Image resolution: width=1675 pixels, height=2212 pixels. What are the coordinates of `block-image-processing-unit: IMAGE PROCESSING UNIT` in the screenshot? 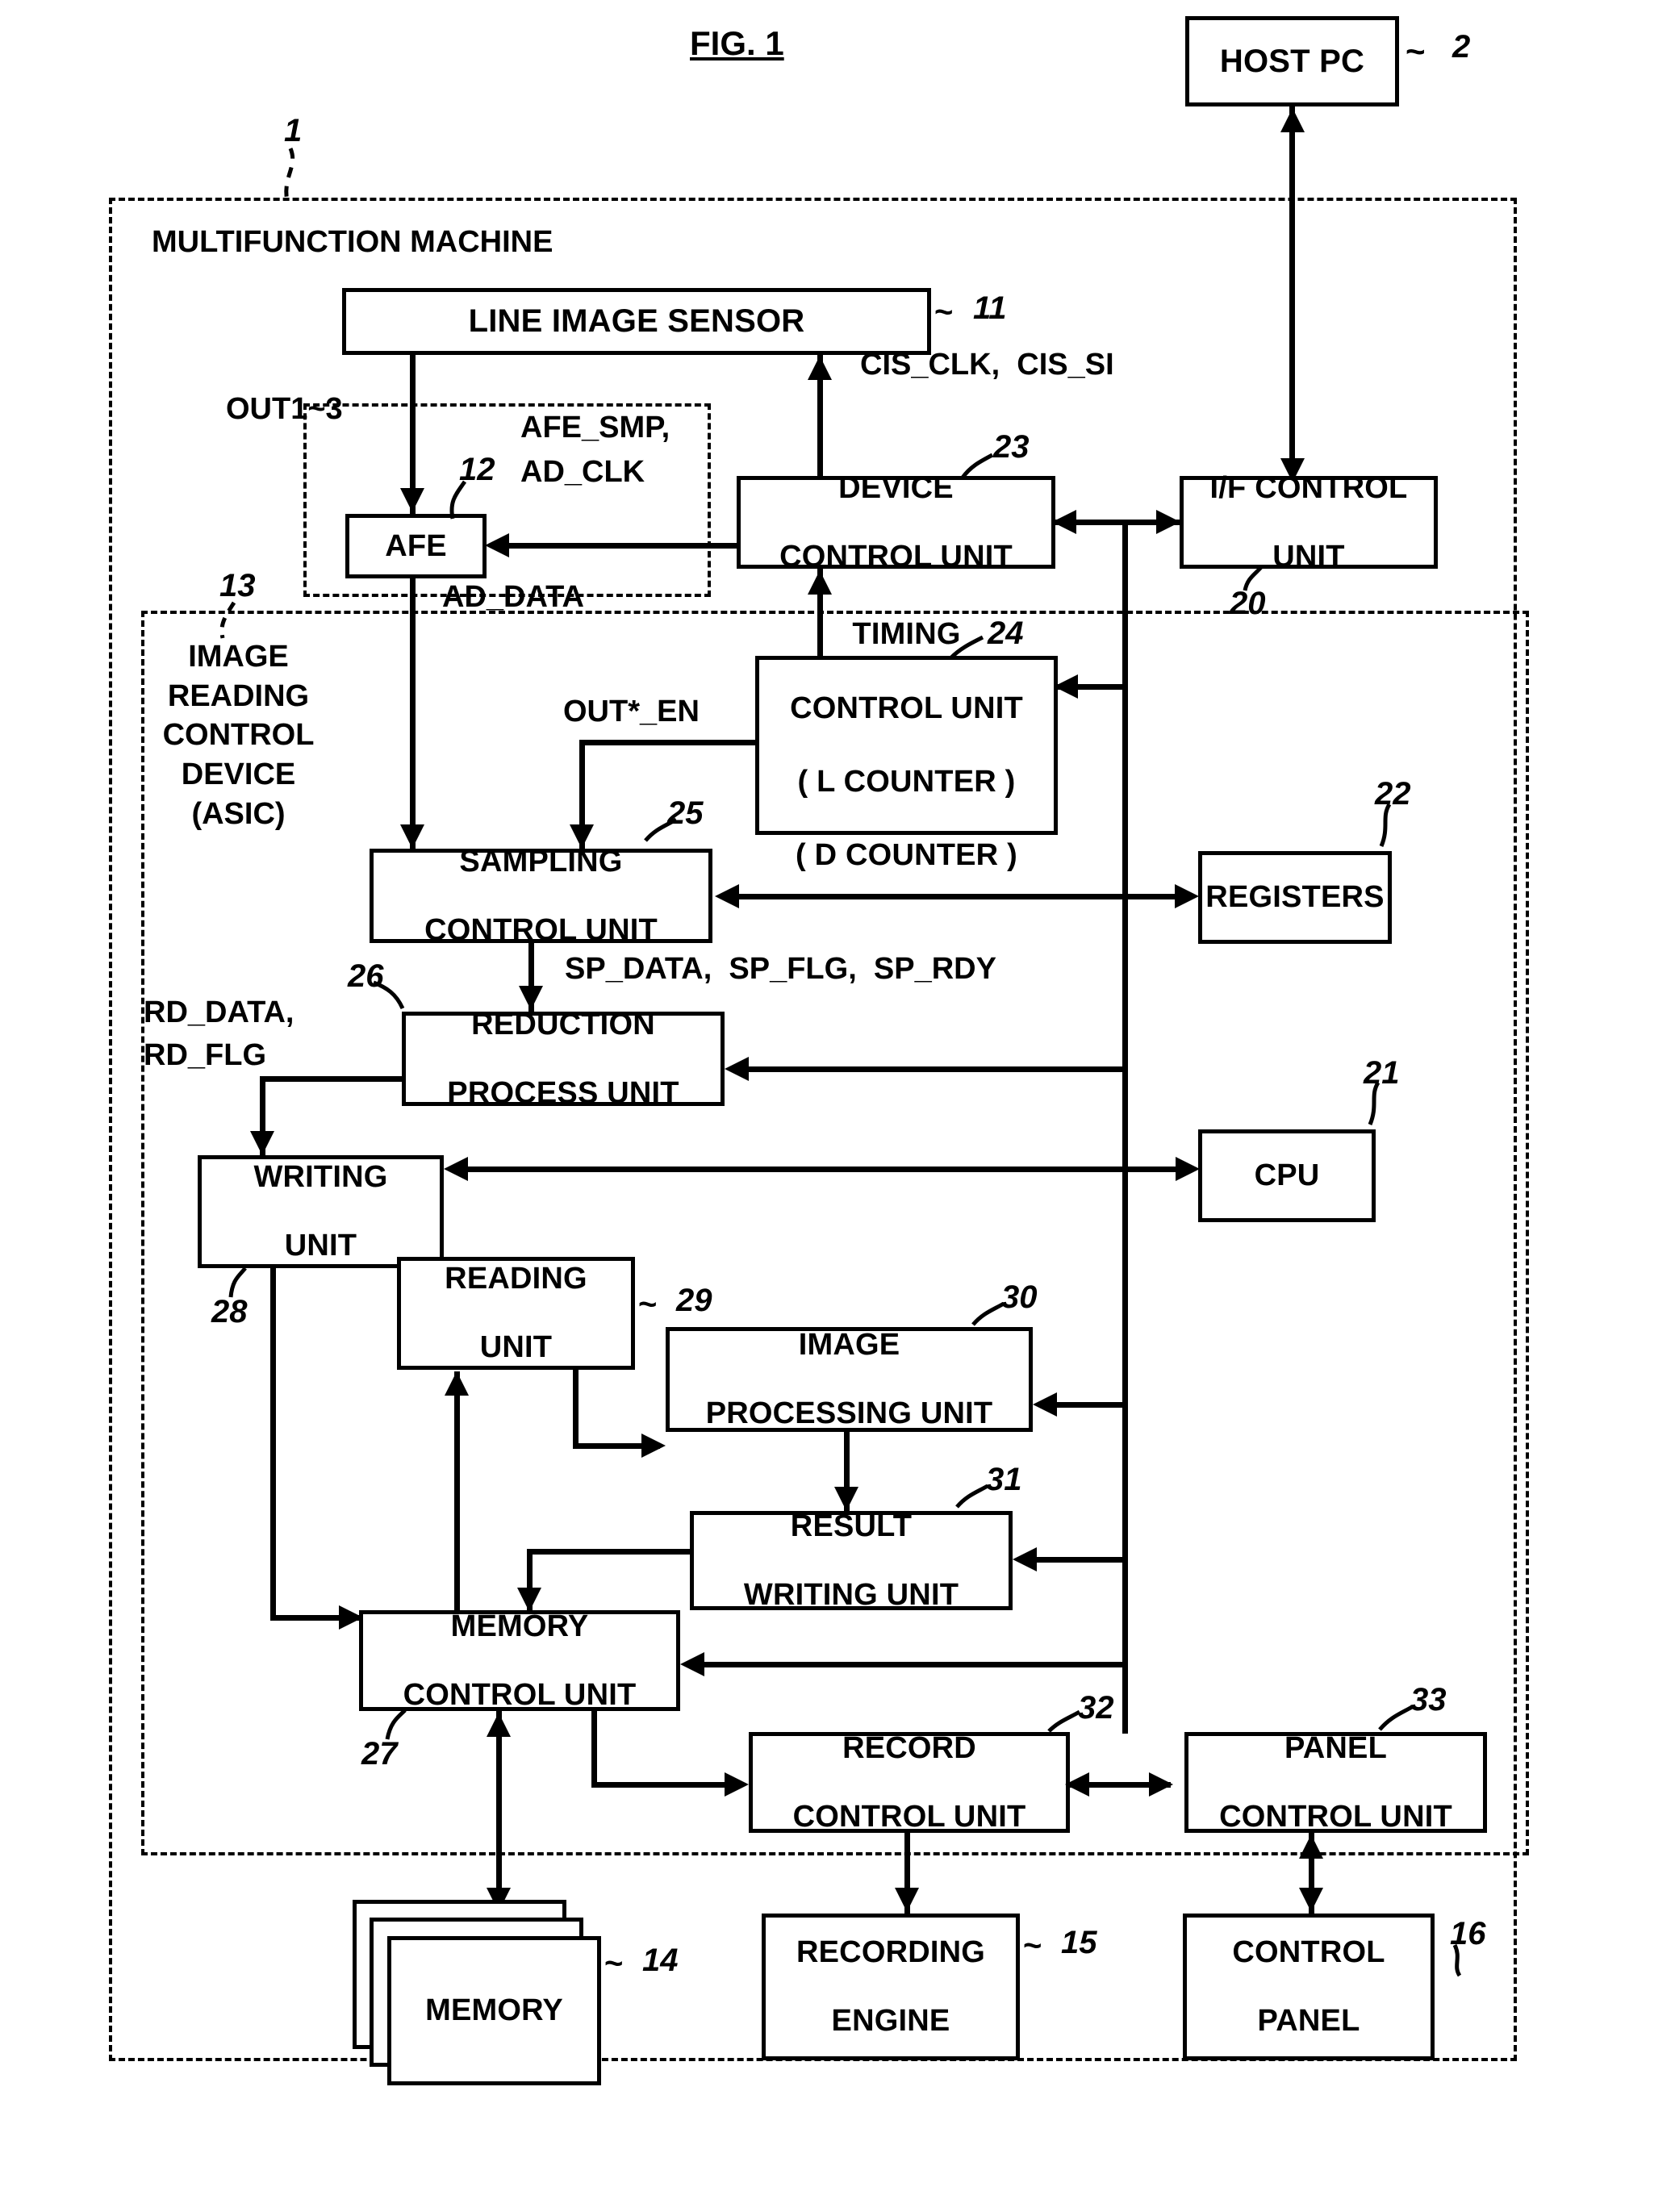 It's located at (849, 1379).